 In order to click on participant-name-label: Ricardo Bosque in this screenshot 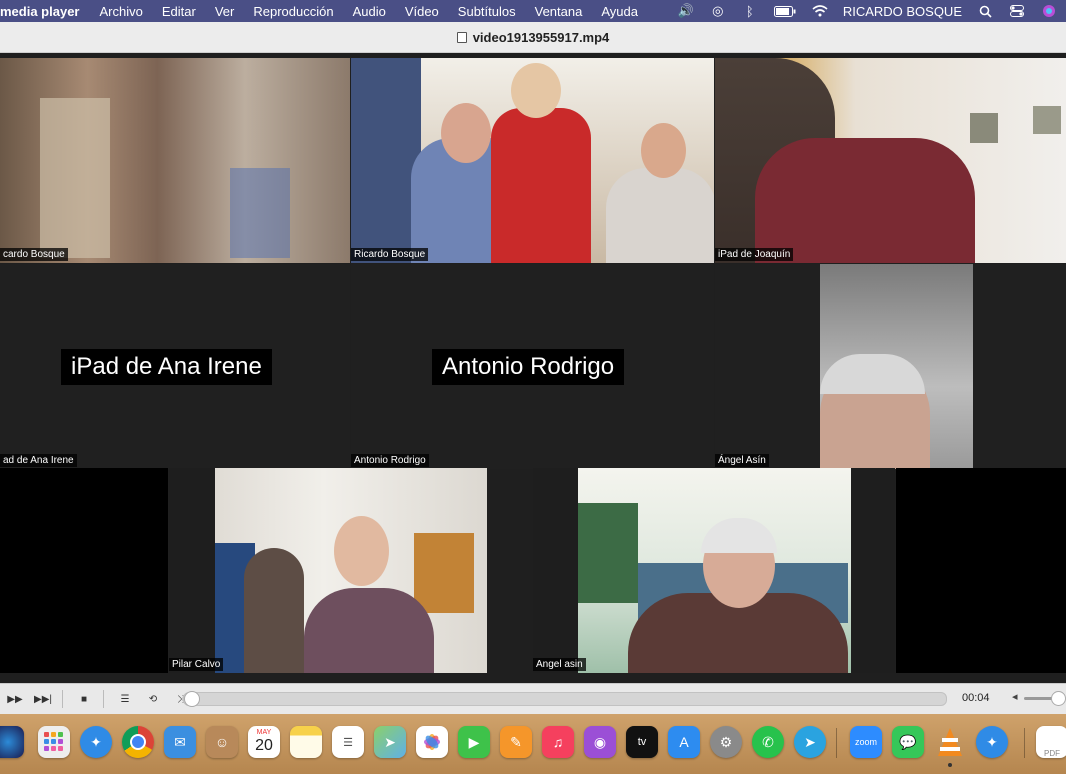, I will do `click(390, 254)`.